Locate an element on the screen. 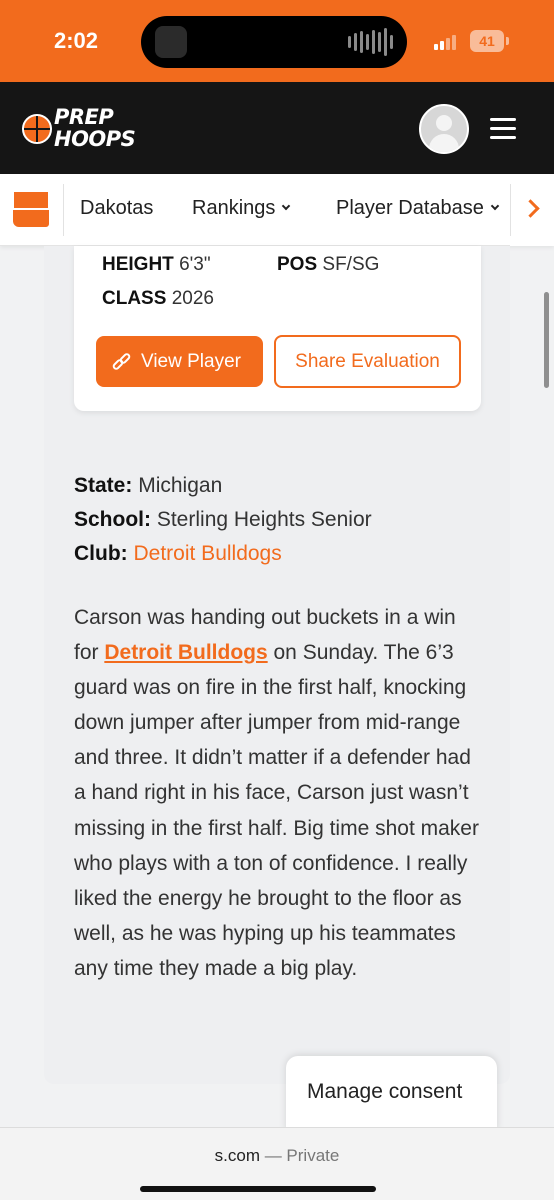 The width and height of the screenshot is (554, 1200). detail-club: Club: Detroit Bulldogs is located at coordinates (178, 553).